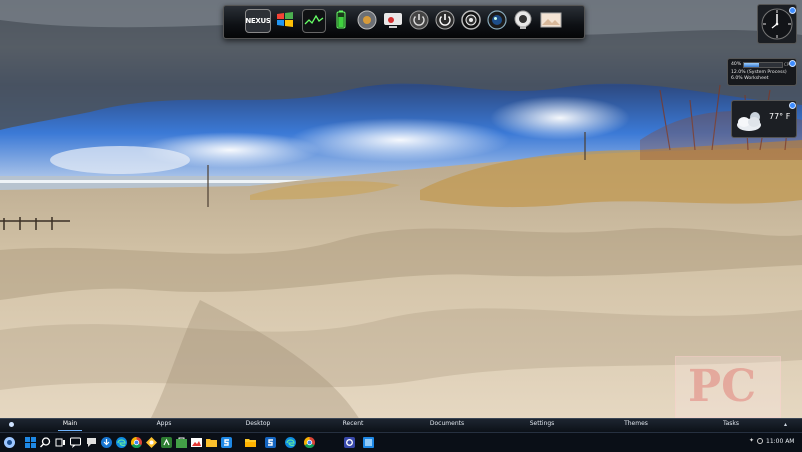  Describe the element at coordinates (353, 423) in the screenshot. I see `tab-recent: Recent` at that location.